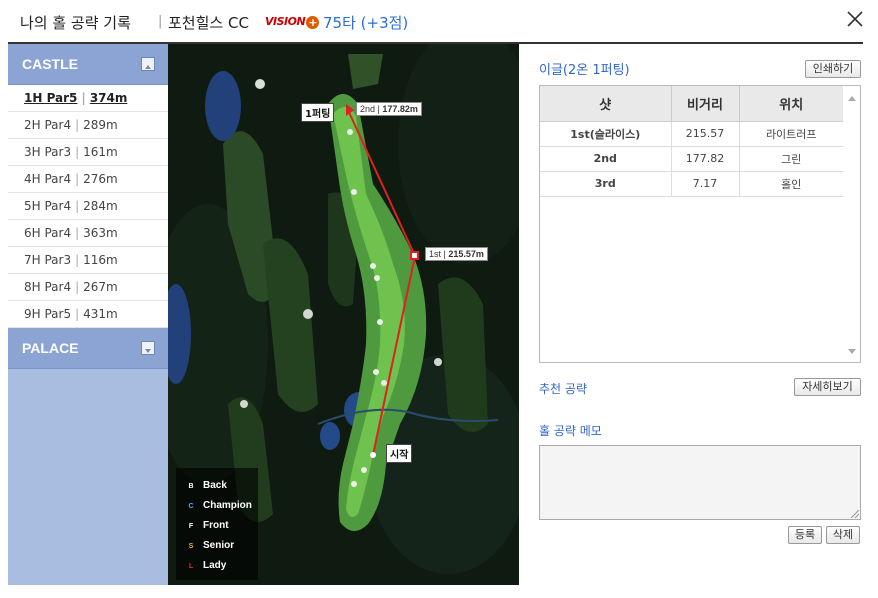  What do you see at coordinates (833, 69) in the screenshot?
I see `print-button: 인쇄하기` at bounding box center [833, 69].